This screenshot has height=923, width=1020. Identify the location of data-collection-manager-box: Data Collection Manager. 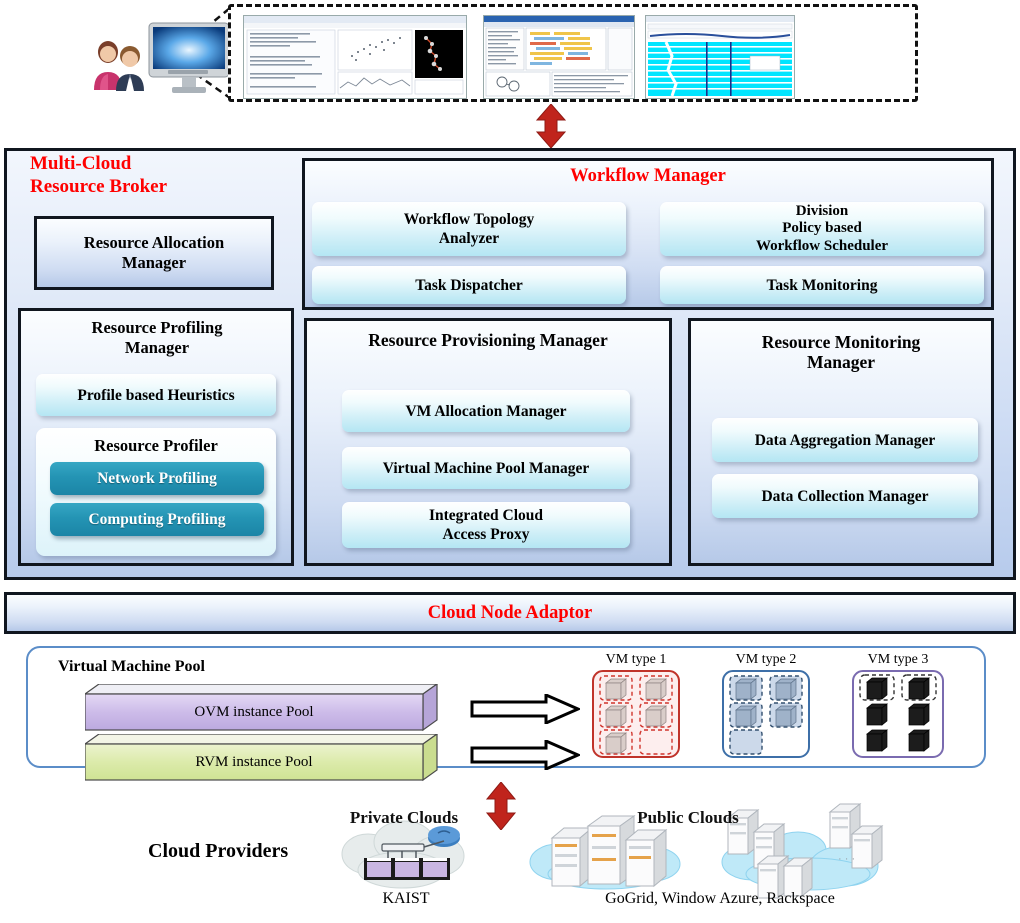
(845, 496).